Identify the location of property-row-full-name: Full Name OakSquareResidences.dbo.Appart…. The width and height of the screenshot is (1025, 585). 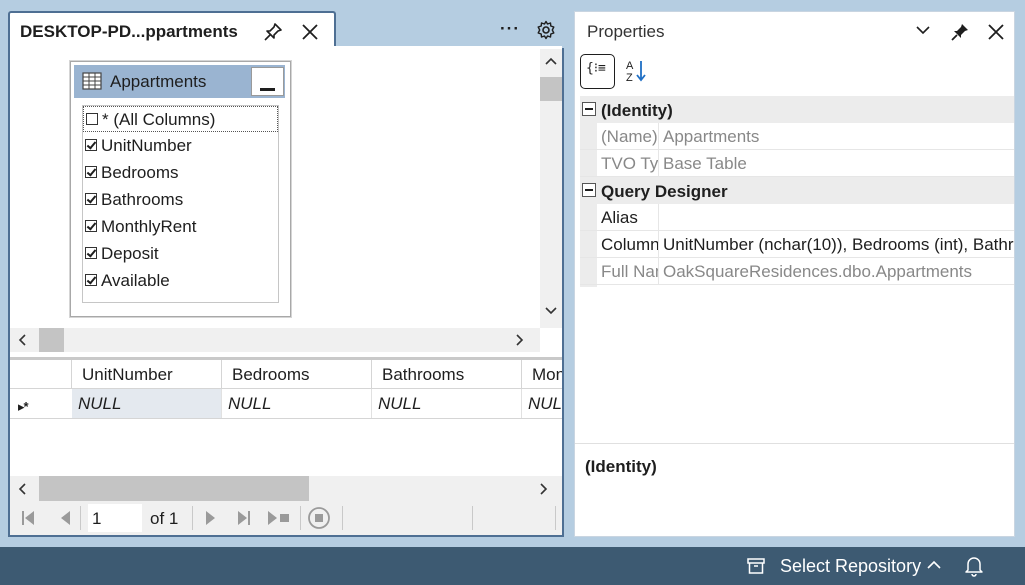
(797, 271).